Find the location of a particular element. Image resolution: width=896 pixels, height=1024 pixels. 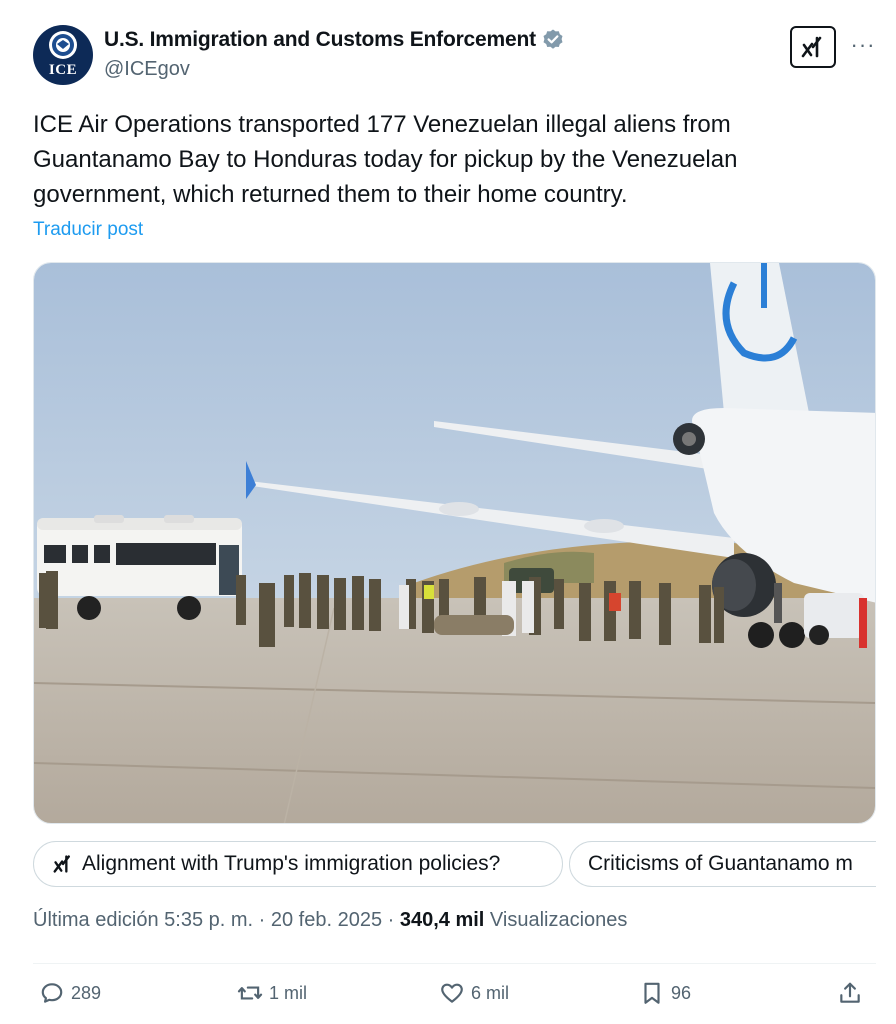

more-icon: ··· is located at coordinates (863, 45).